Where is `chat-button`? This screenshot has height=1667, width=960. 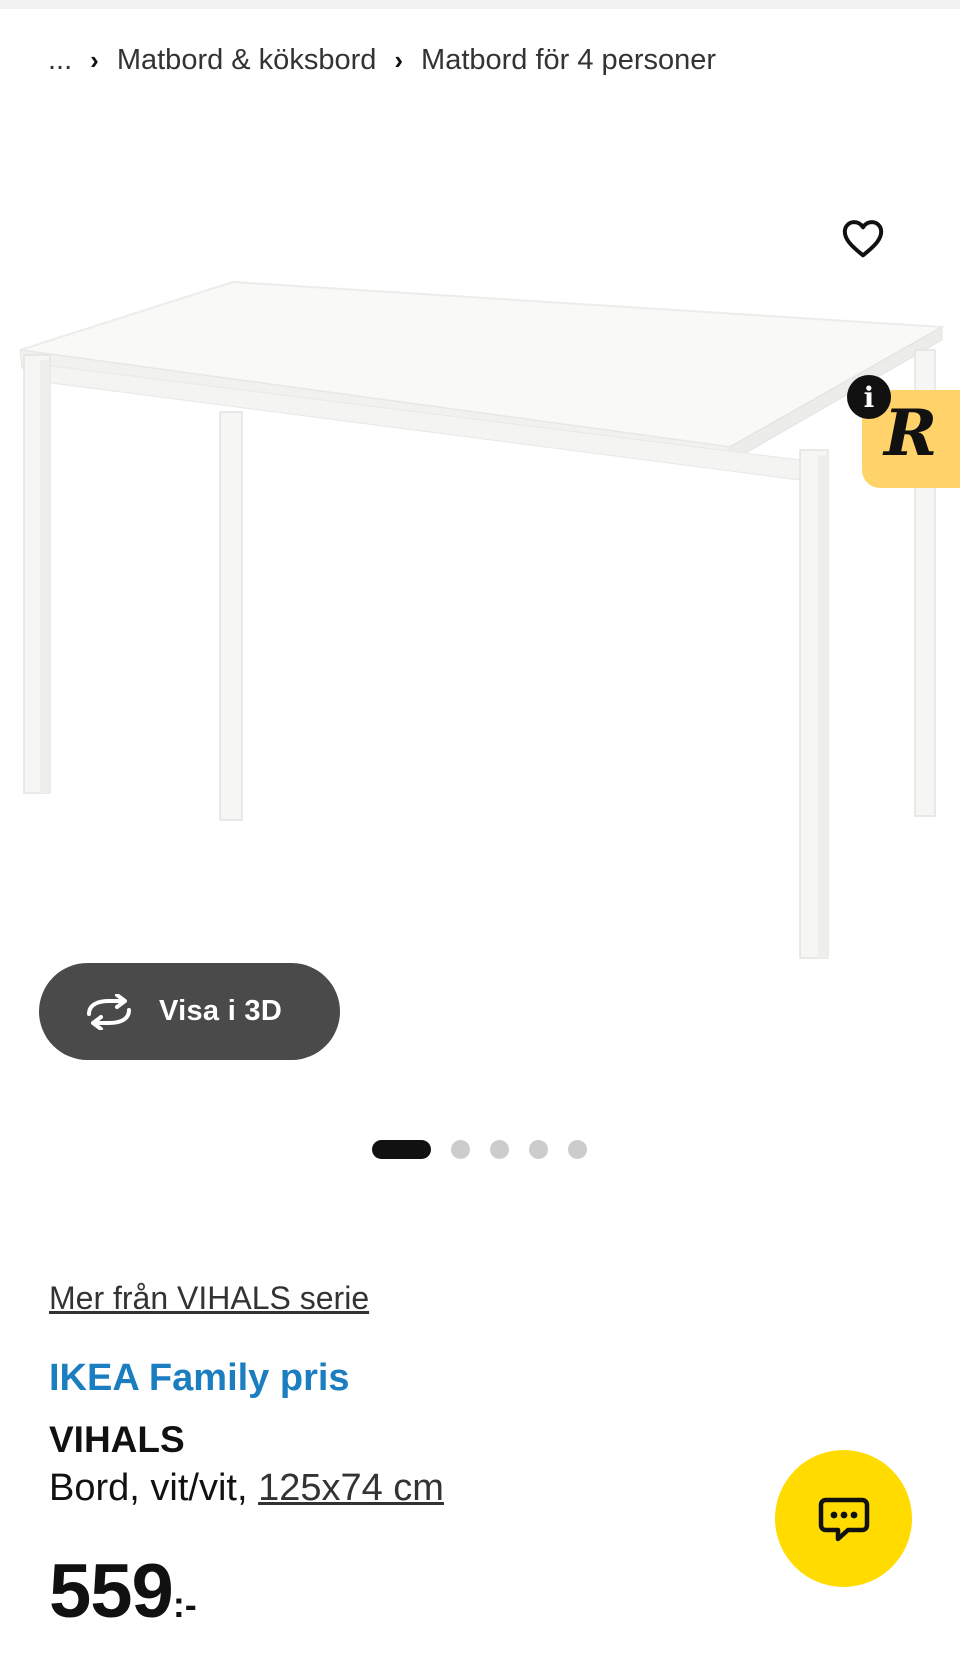
chat-button is located at coordinates (843, 1518).